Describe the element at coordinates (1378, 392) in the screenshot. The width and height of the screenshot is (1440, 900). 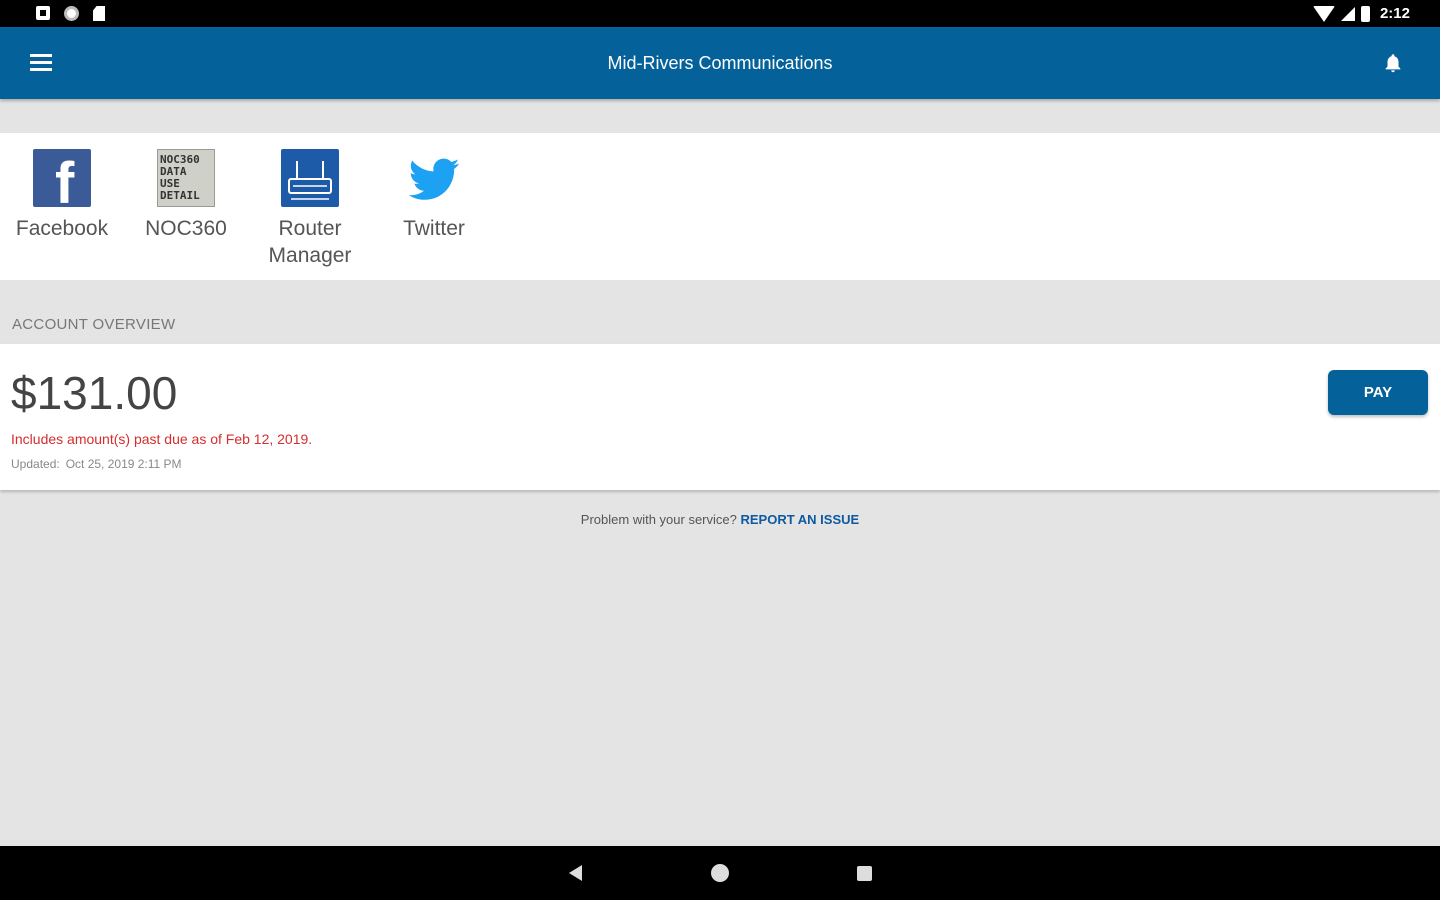
I see `pay-button: PAY` at that location.